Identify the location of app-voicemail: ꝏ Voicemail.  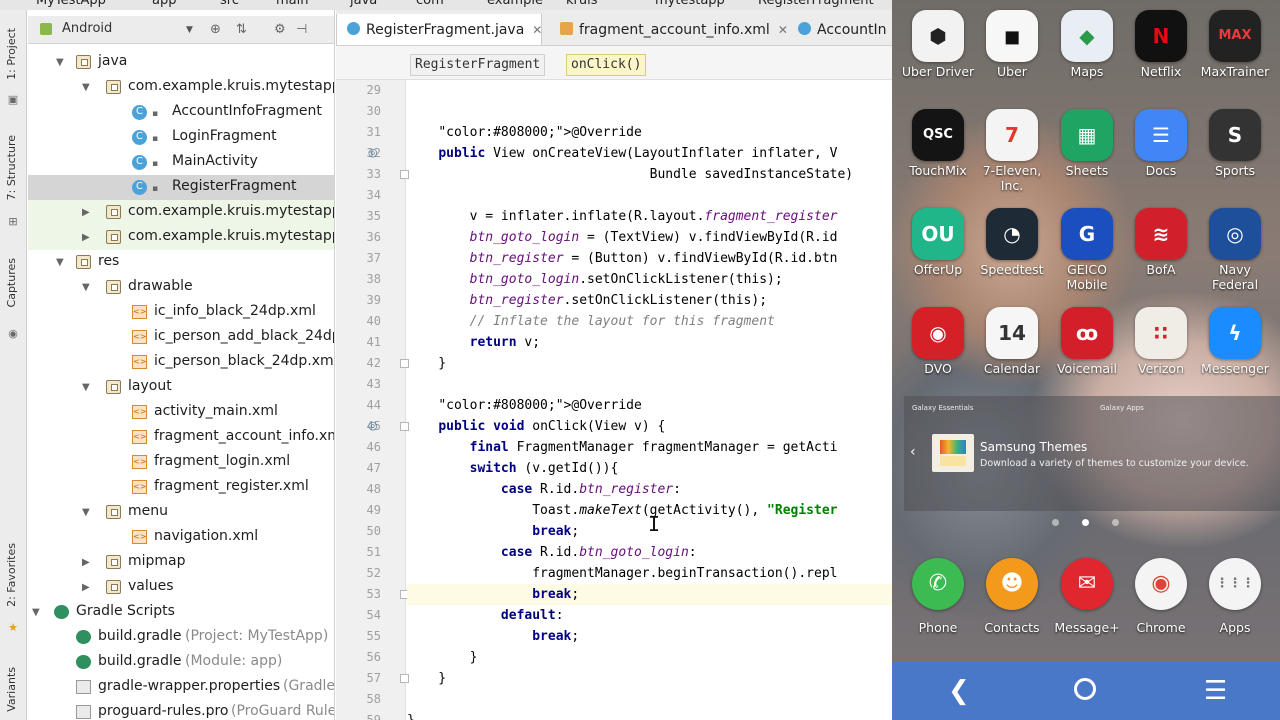
(1080, 342).